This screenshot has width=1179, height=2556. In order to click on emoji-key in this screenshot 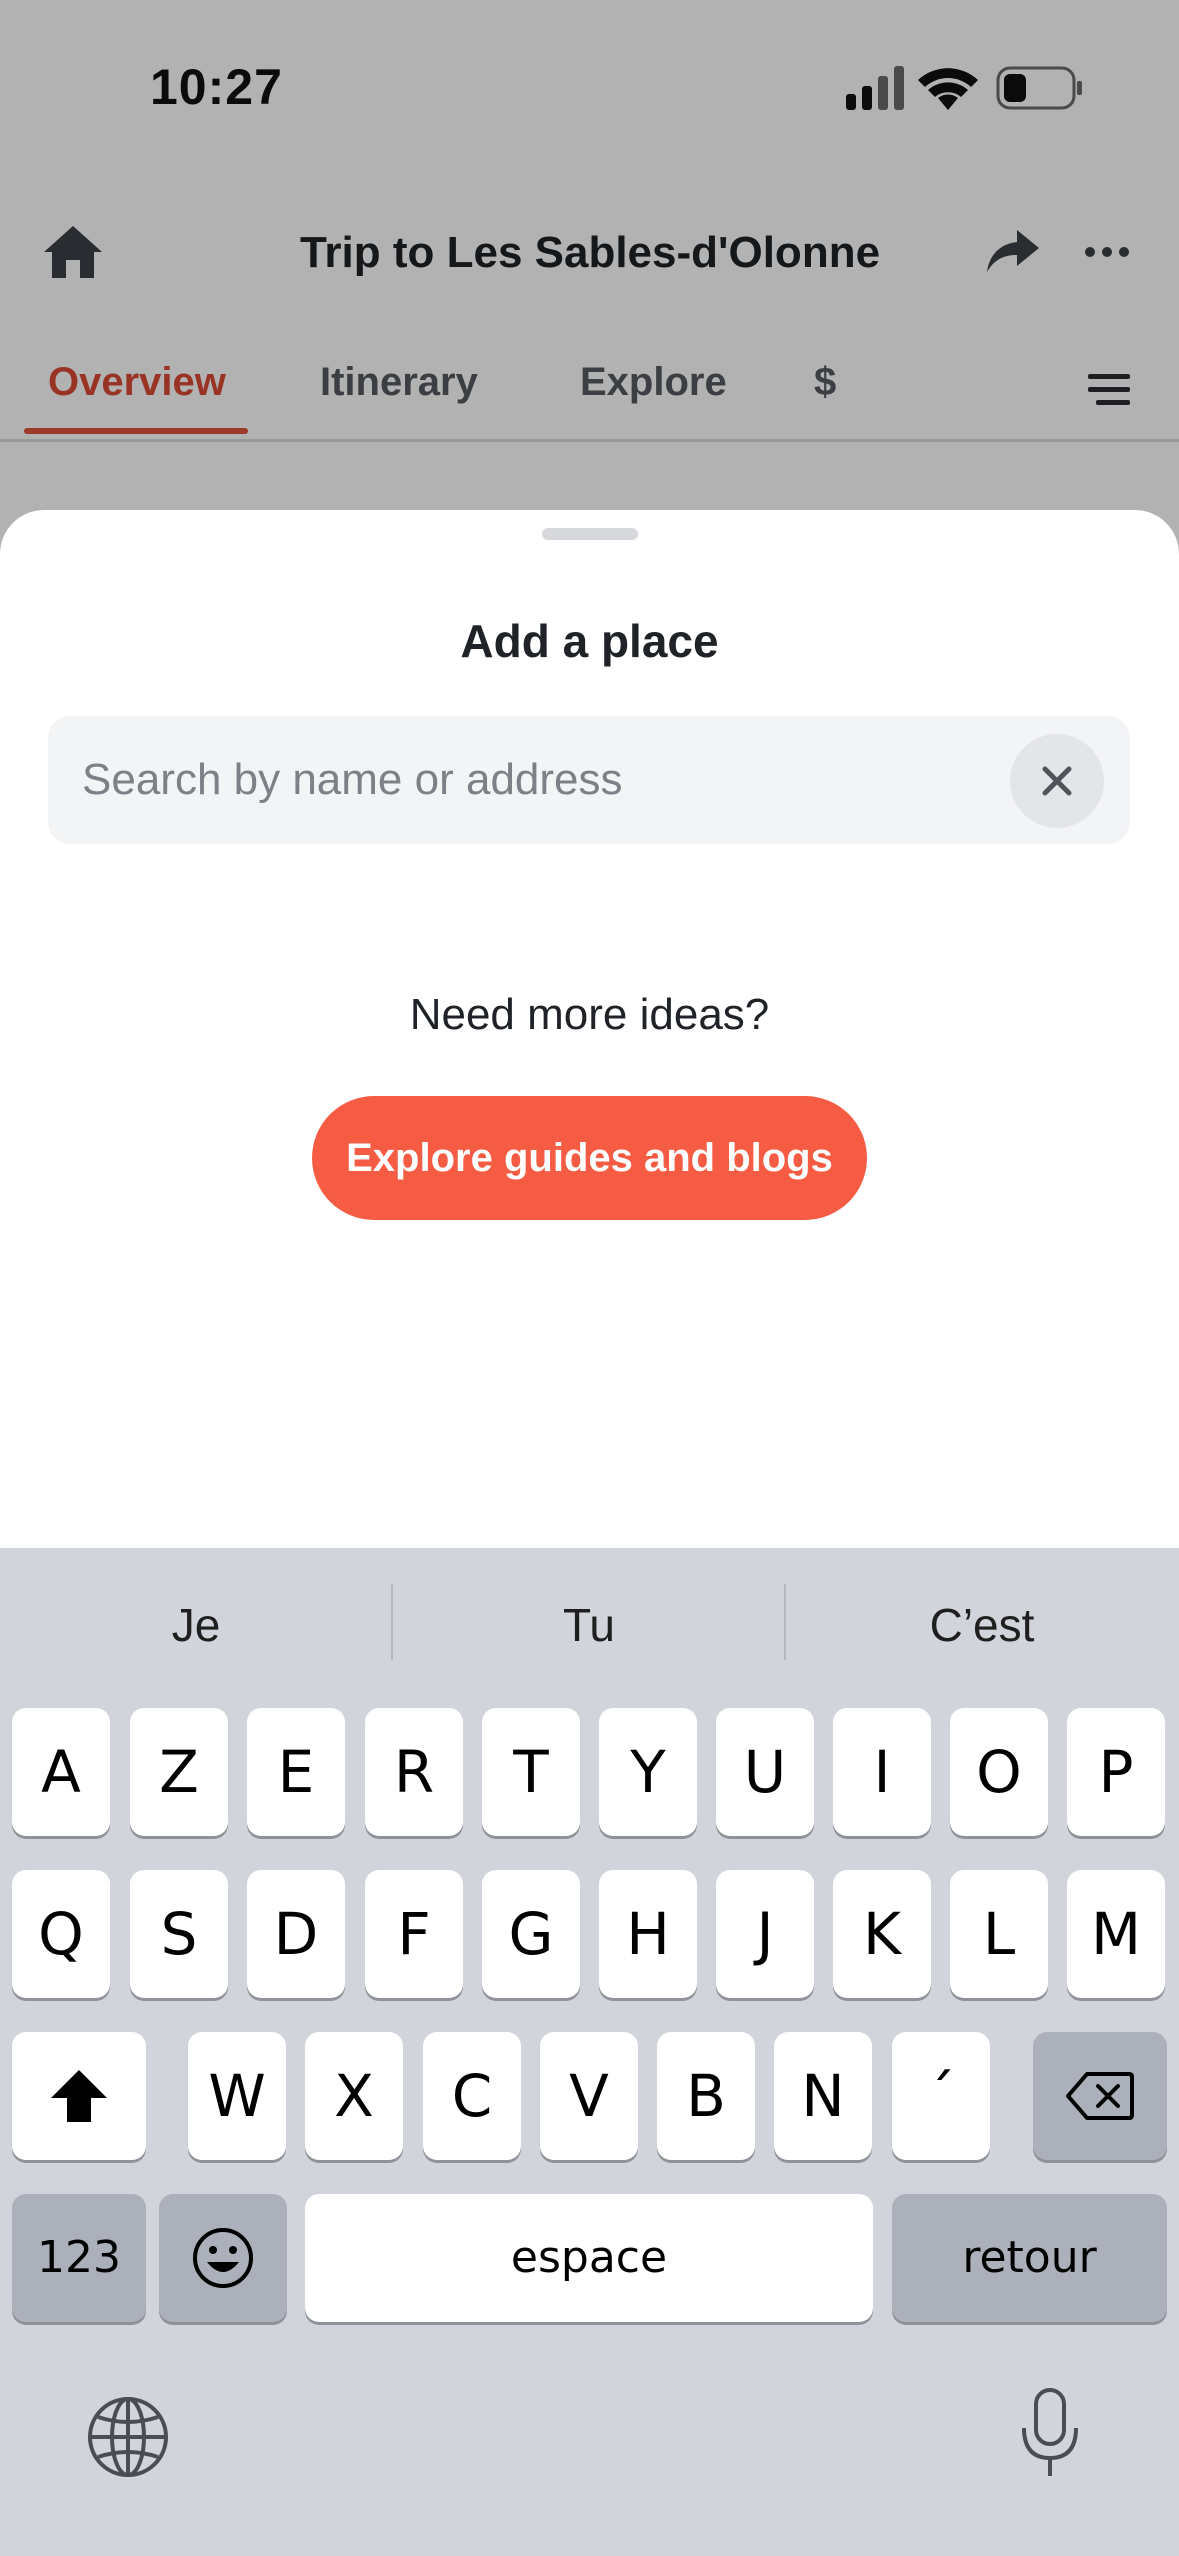, I will do `click(223, 2258)`.